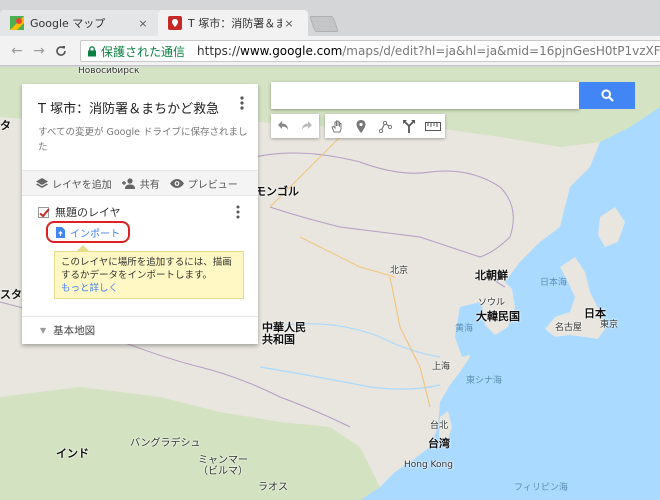 The width and height of the screenshot is (660, 500). I want to click on search-icon, so click(607, 95).